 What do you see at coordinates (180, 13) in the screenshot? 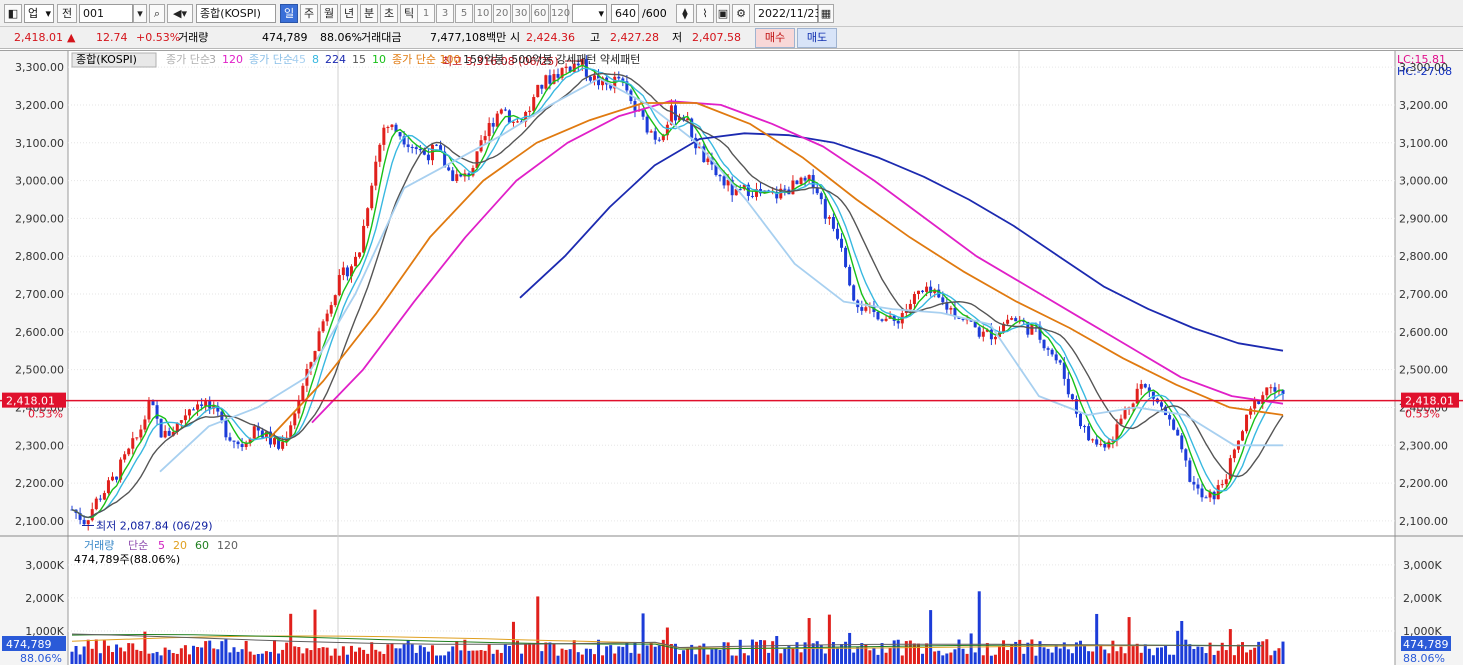
I see `sound-icon: ◀▾` at bounding box center [180, 13].